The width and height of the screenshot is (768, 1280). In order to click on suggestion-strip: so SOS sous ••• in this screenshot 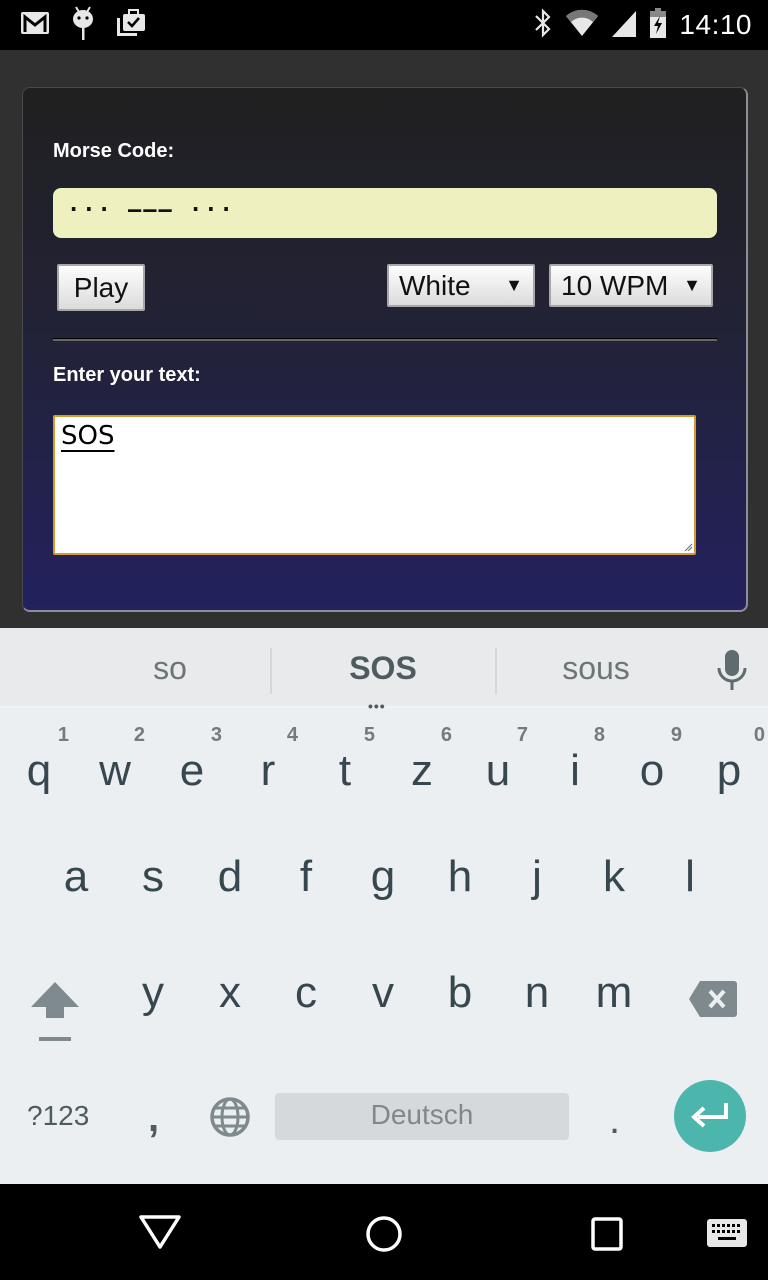, I will do `click(384, 671)`.